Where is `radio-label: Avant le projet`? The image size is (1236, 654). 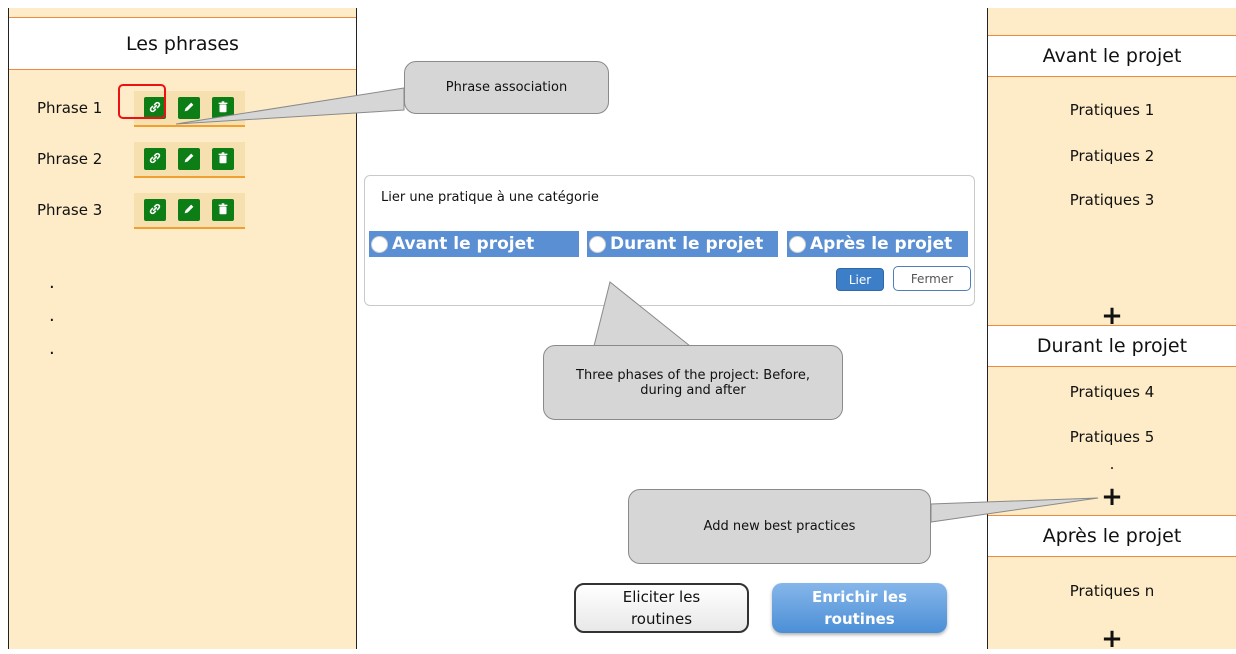
radio-label: Avant le projet is located at coordinates (463, 244).